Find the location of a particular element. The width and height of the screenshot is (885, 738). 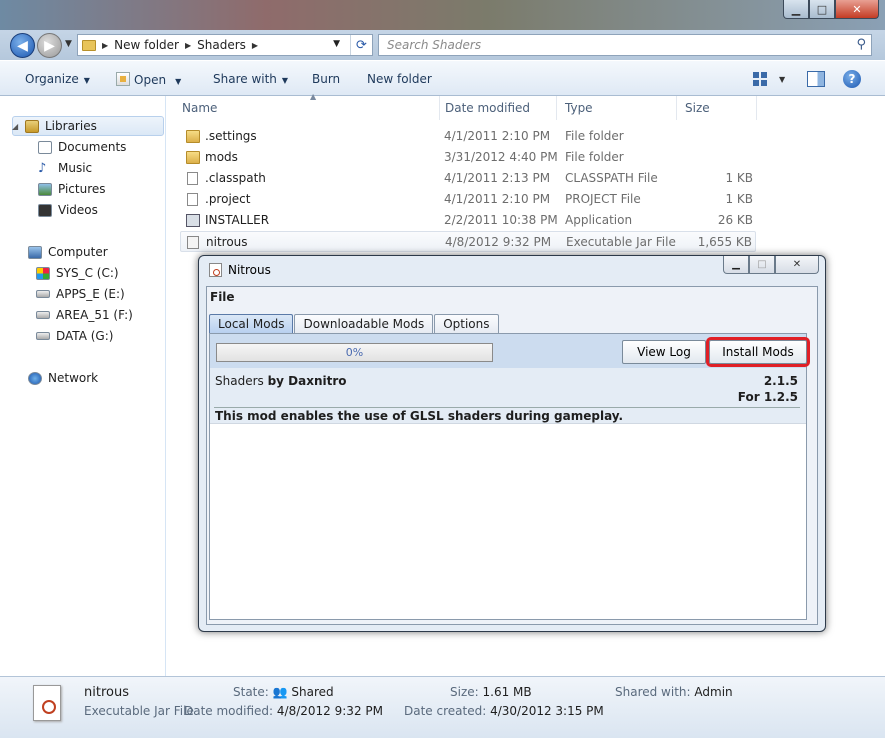

file-row: .settings 4/1/2011 2:10 PM File folder is located at coordinates (468, 136).